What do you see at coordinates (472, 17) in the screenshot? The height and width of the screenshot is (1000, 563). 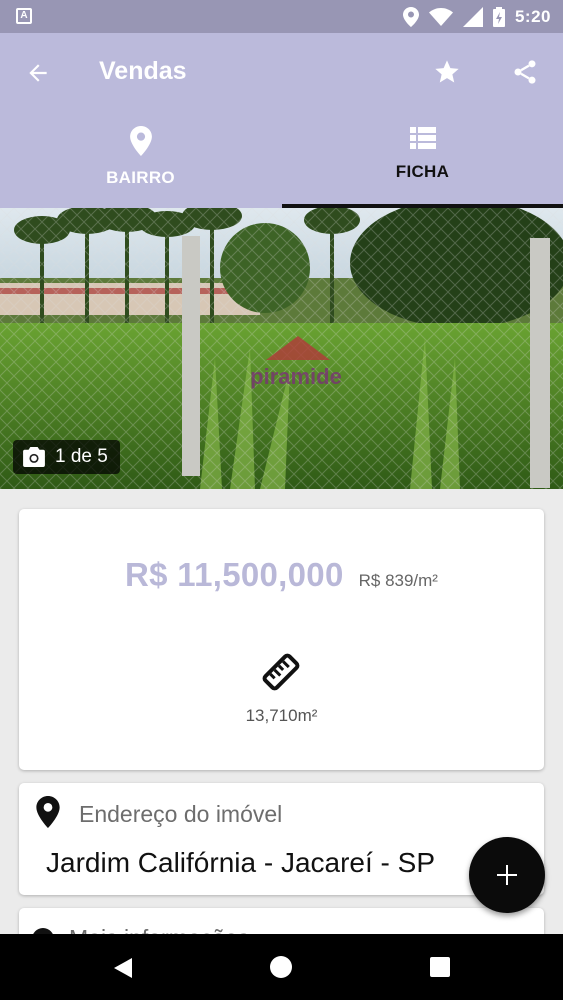 I see `signal-icon` at bounding box center [472, 17].